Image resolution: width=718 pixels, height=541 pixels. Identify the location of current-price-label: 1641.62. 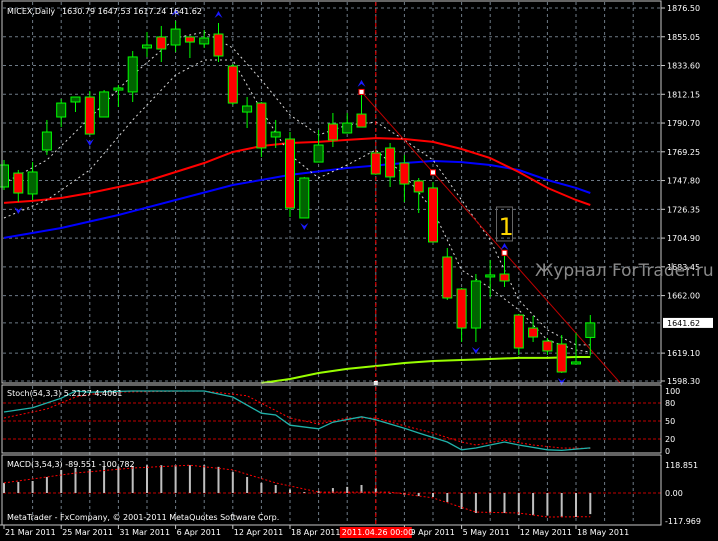
(683, 323).